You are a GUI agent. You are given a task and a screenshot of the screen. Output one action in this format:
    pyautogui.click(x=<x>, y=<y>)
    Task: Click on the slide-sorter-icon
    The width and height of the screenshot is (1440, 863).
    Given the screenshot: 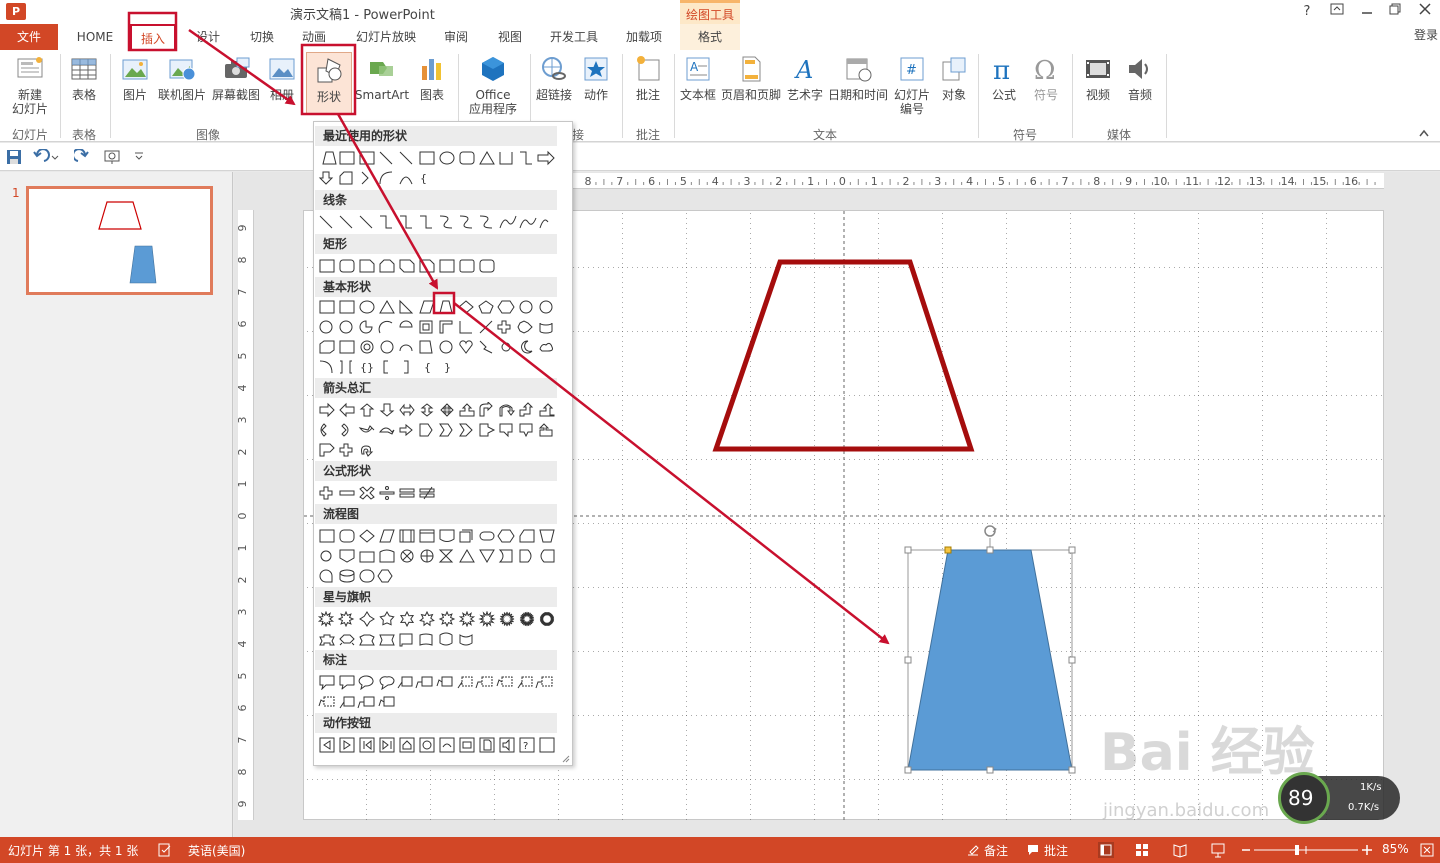 What is the action you would take?
    pyautogui.click(x=1142, y=850)
    